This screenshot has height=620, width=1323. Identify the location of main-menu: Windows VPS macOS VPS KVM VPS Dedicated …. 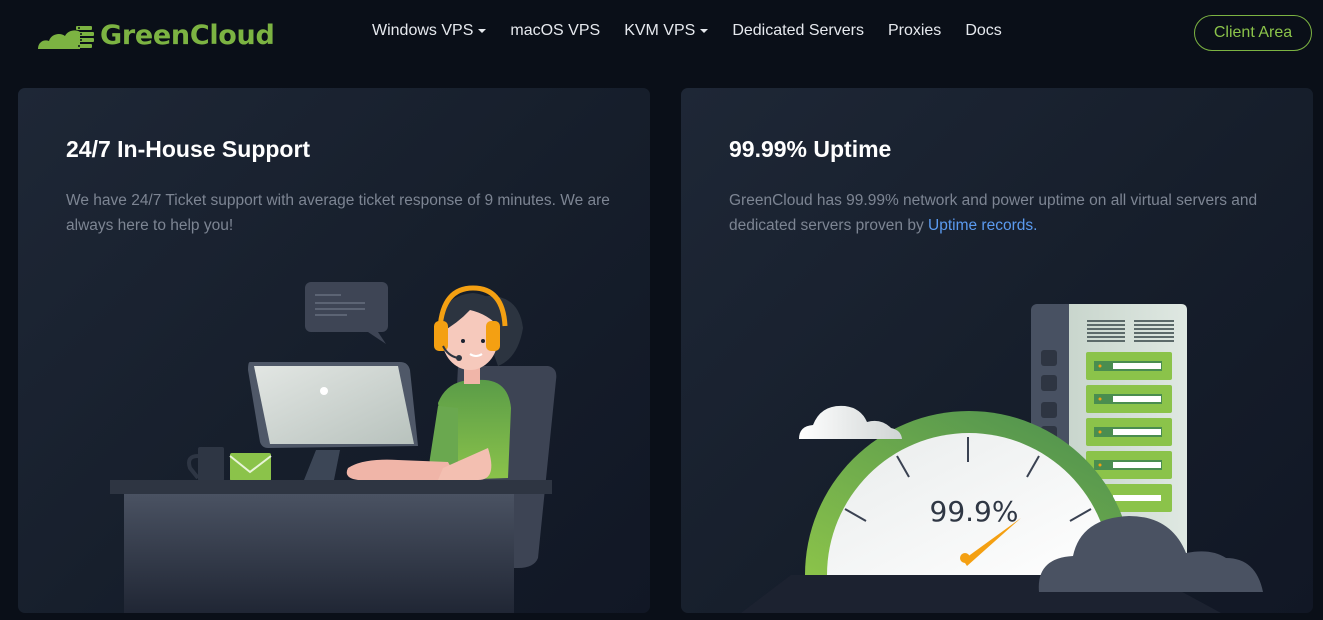
(699, 31).